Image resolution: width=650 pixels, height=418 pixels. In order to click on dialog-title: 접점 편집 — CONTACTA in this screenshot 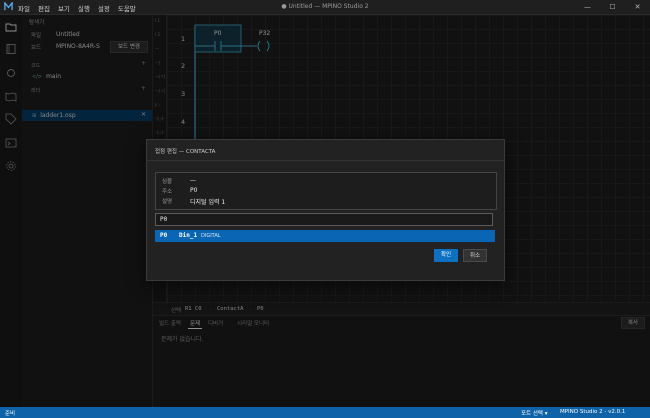, I will do `click(185, 152)`.